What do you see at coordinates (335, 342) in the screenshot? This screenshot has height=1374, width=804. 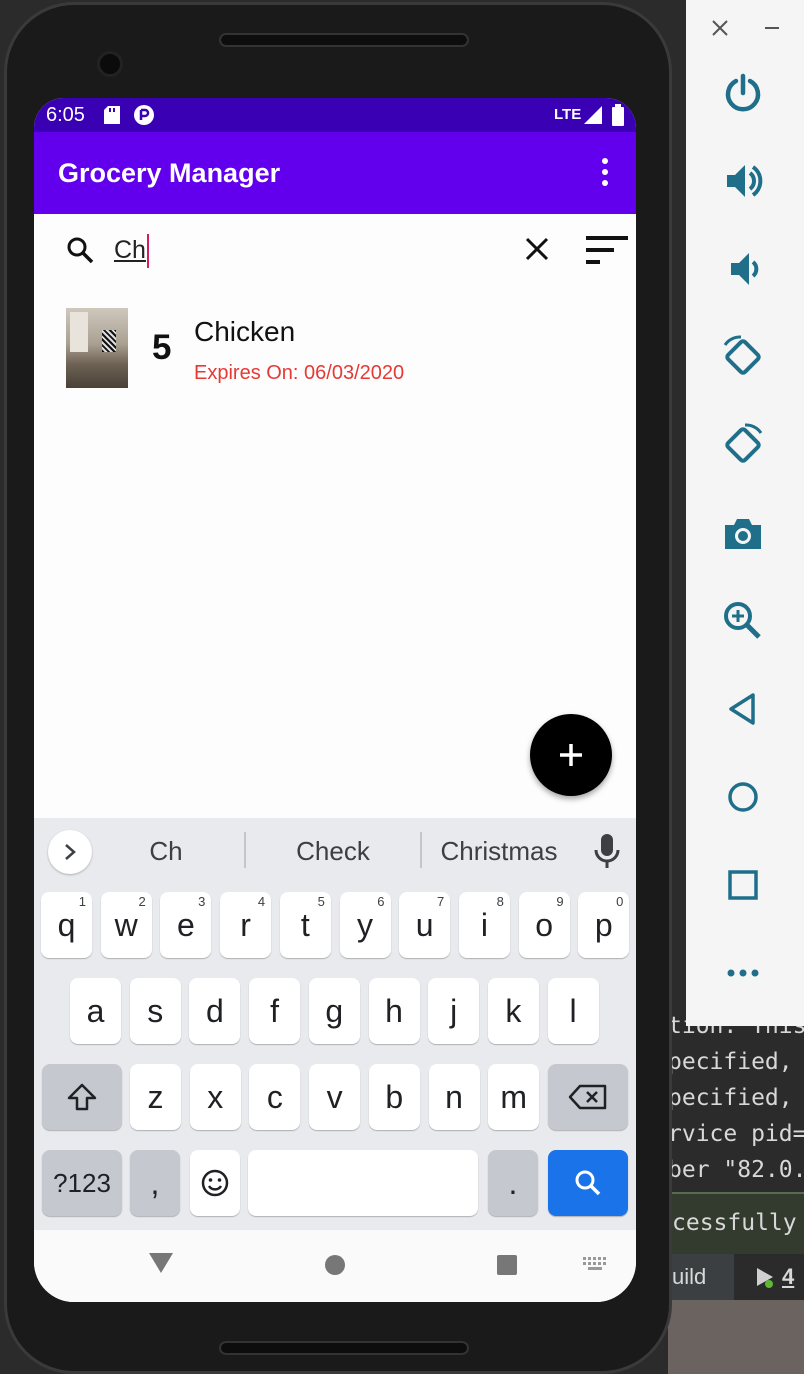 I see `list-item: 5 Chicken Expires On: 06/03/2020` at bounding box center [335, 342].